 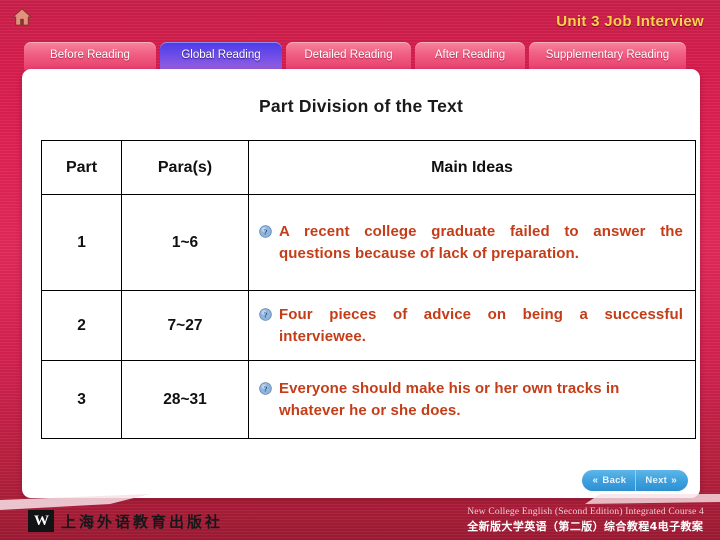 What do you see at coordinates (185, 325) in the screenshot?
I see `cell-paras-2: 7~27` at bounding box center [185, 325].